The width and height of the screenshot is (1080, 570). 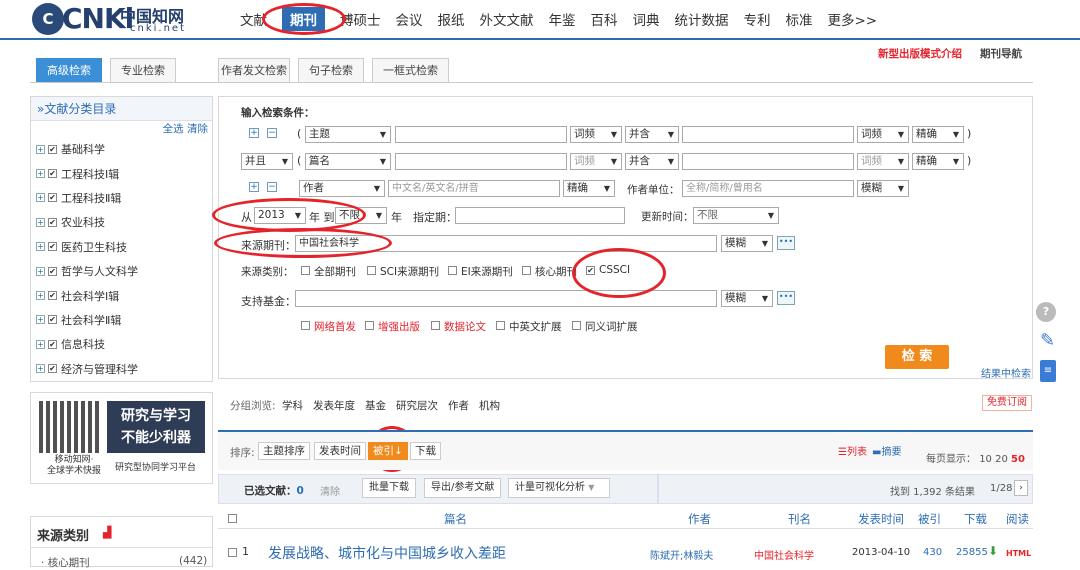 I want to click on cat-core: 核心期刊, so click(x=549, y=271).